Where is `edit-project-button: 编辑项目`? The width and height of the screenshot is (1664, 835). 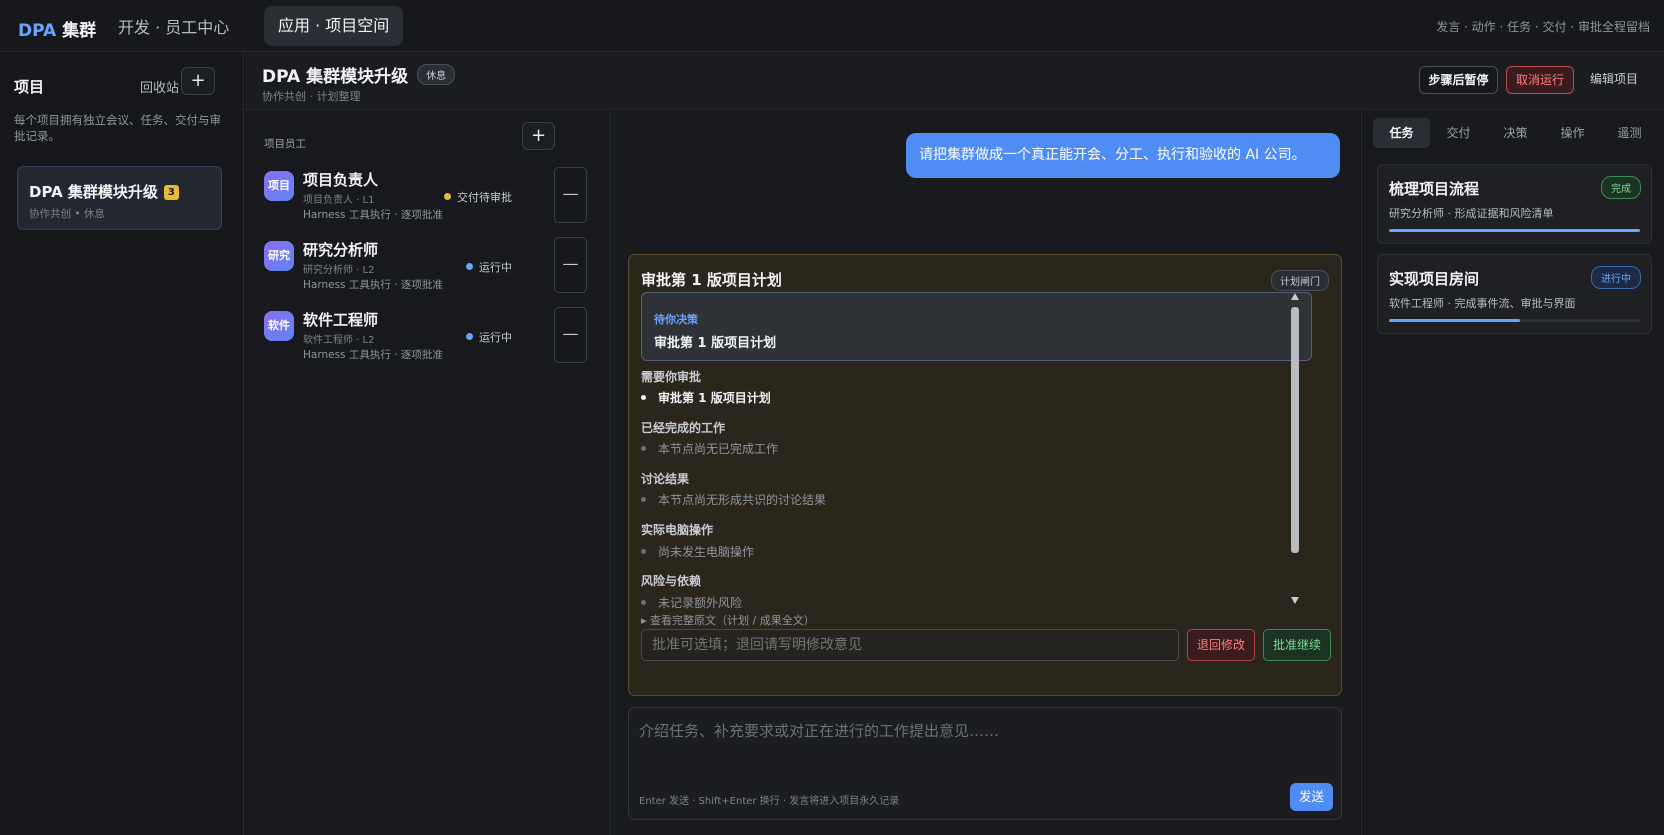 edit-project-button: 编辑项目 is located at coordinates (1614, 80).